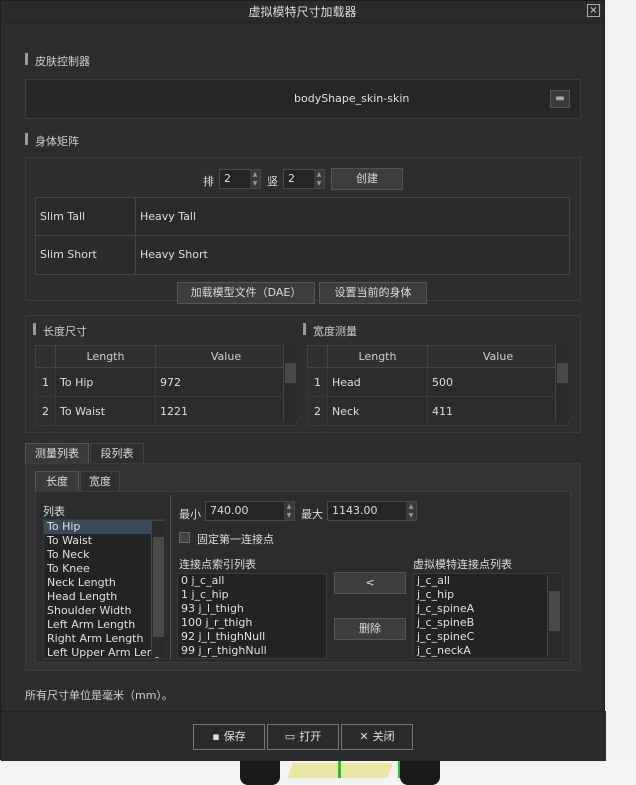 The width and height of the screenshot is (636, 785). I want to click on row-index: 2, so click(317, 411).